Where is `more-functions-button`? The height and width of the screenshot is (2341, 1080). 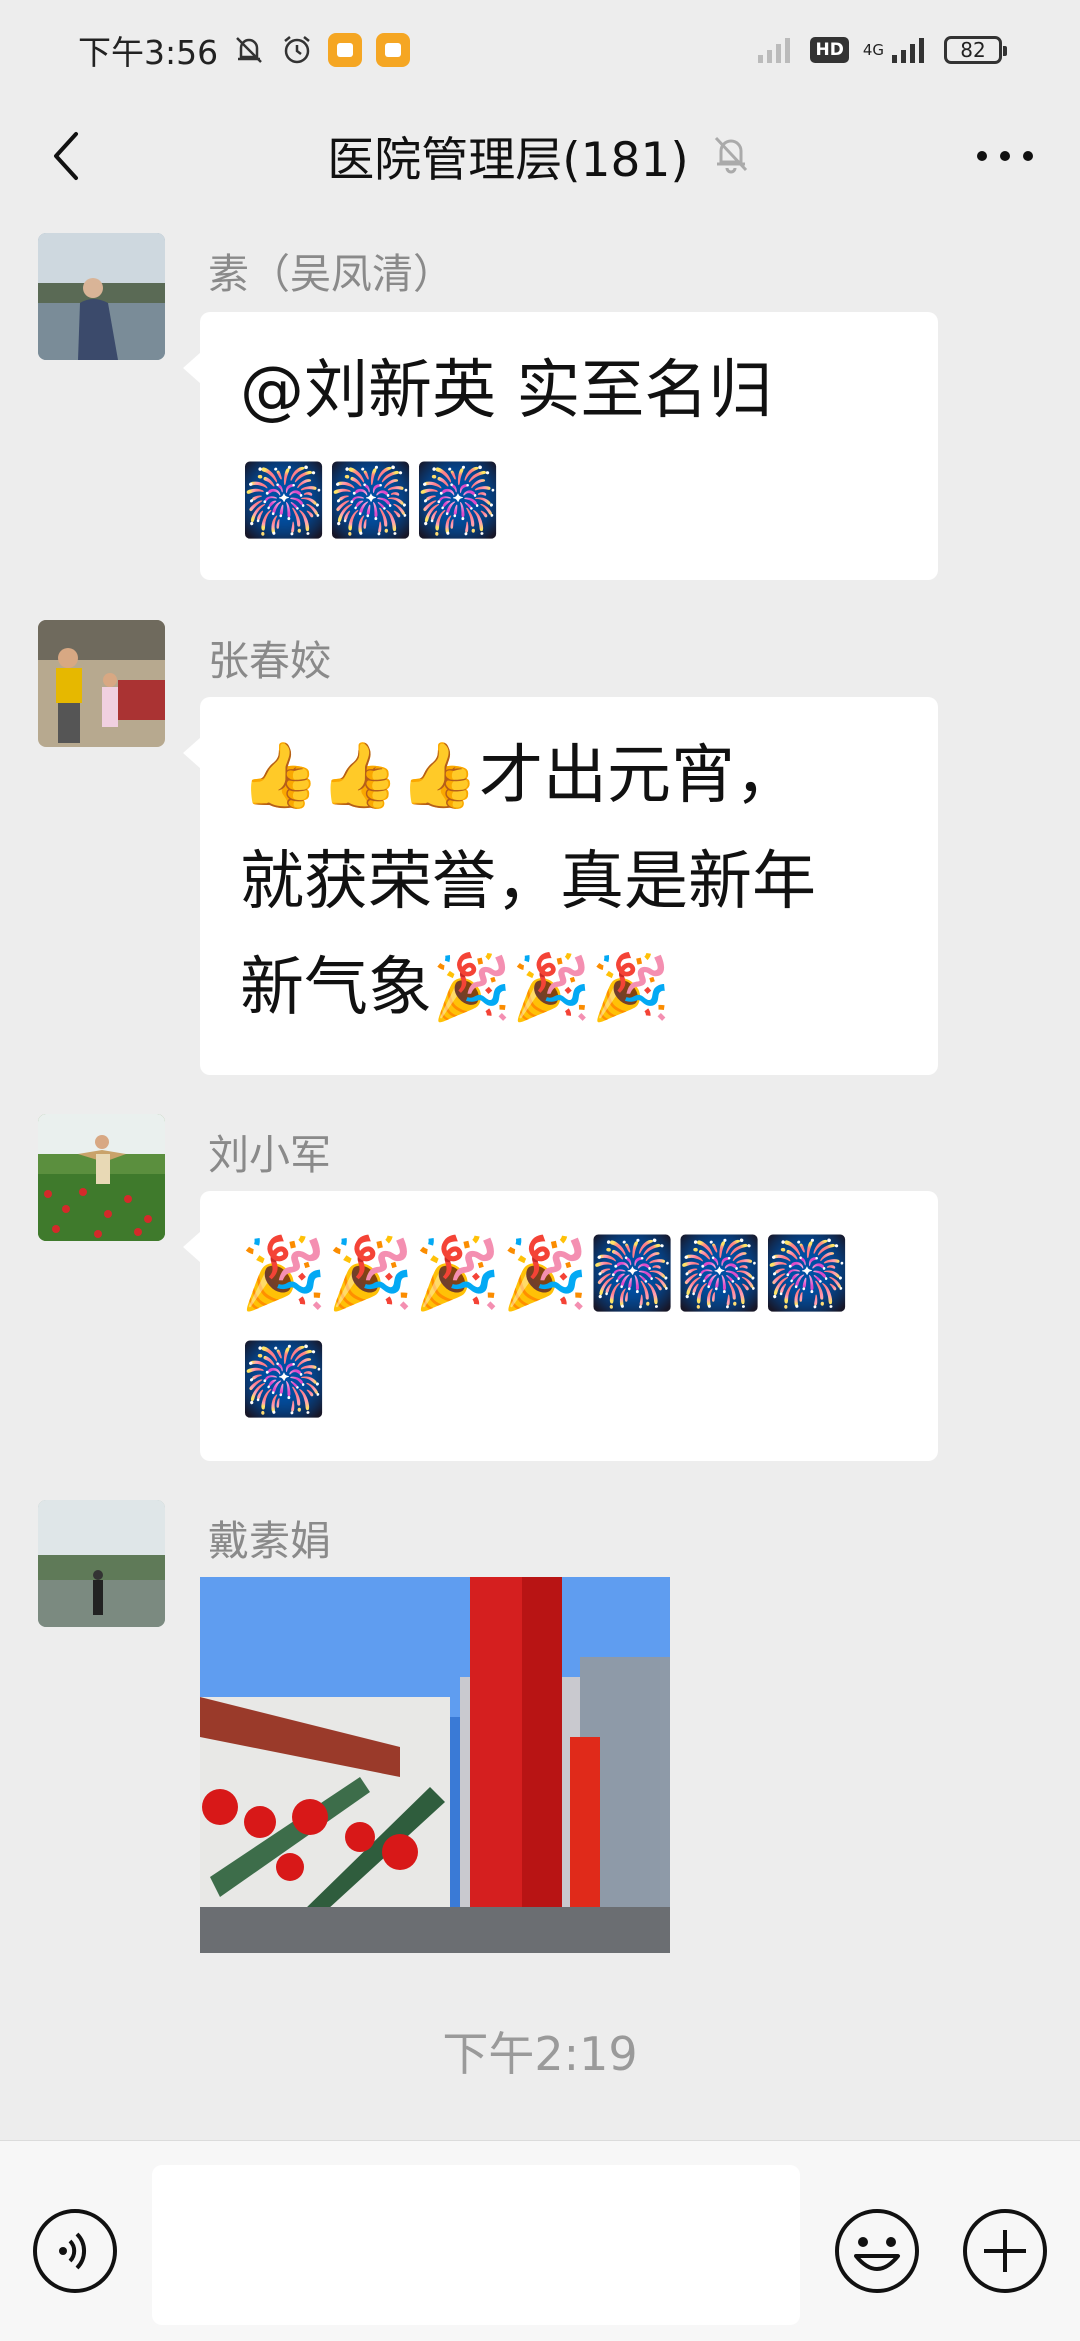
more-functions-button is located at coordinates (1005, 2251).